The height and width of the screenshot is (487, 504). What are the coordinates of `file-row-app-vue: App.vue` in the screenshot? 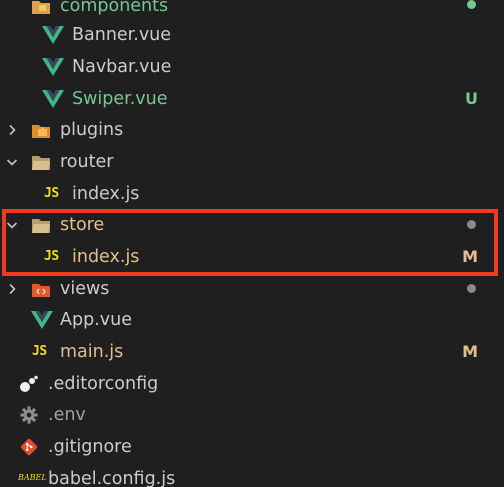 It's located at (252, 320).